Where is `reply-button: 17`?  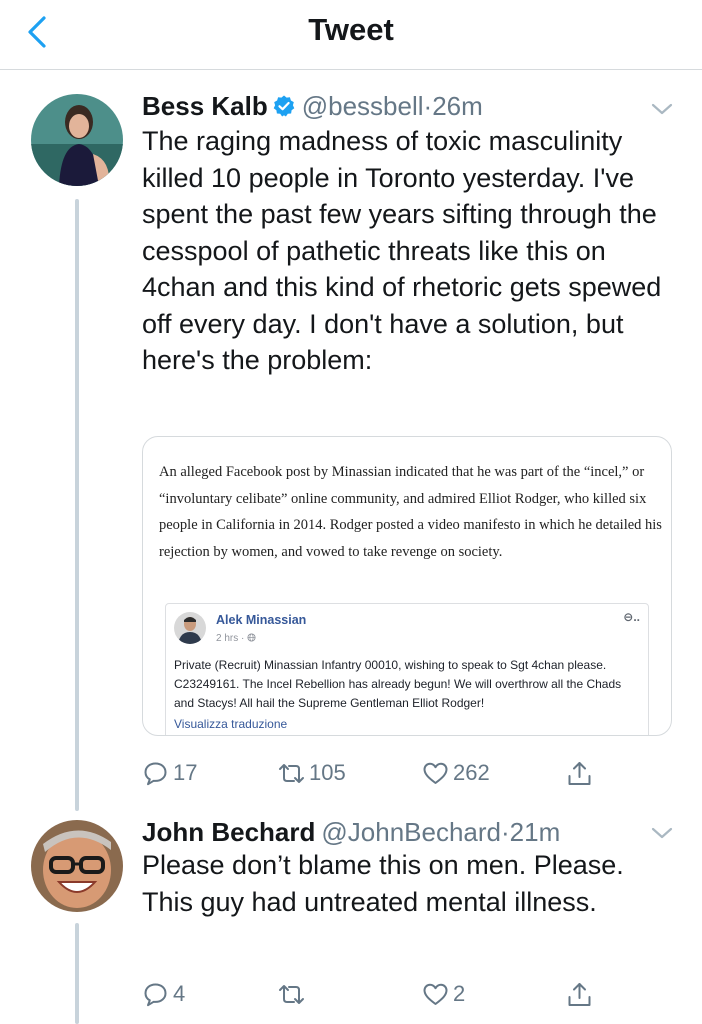
reply-button: 17 is located at coordinates (169, 773).